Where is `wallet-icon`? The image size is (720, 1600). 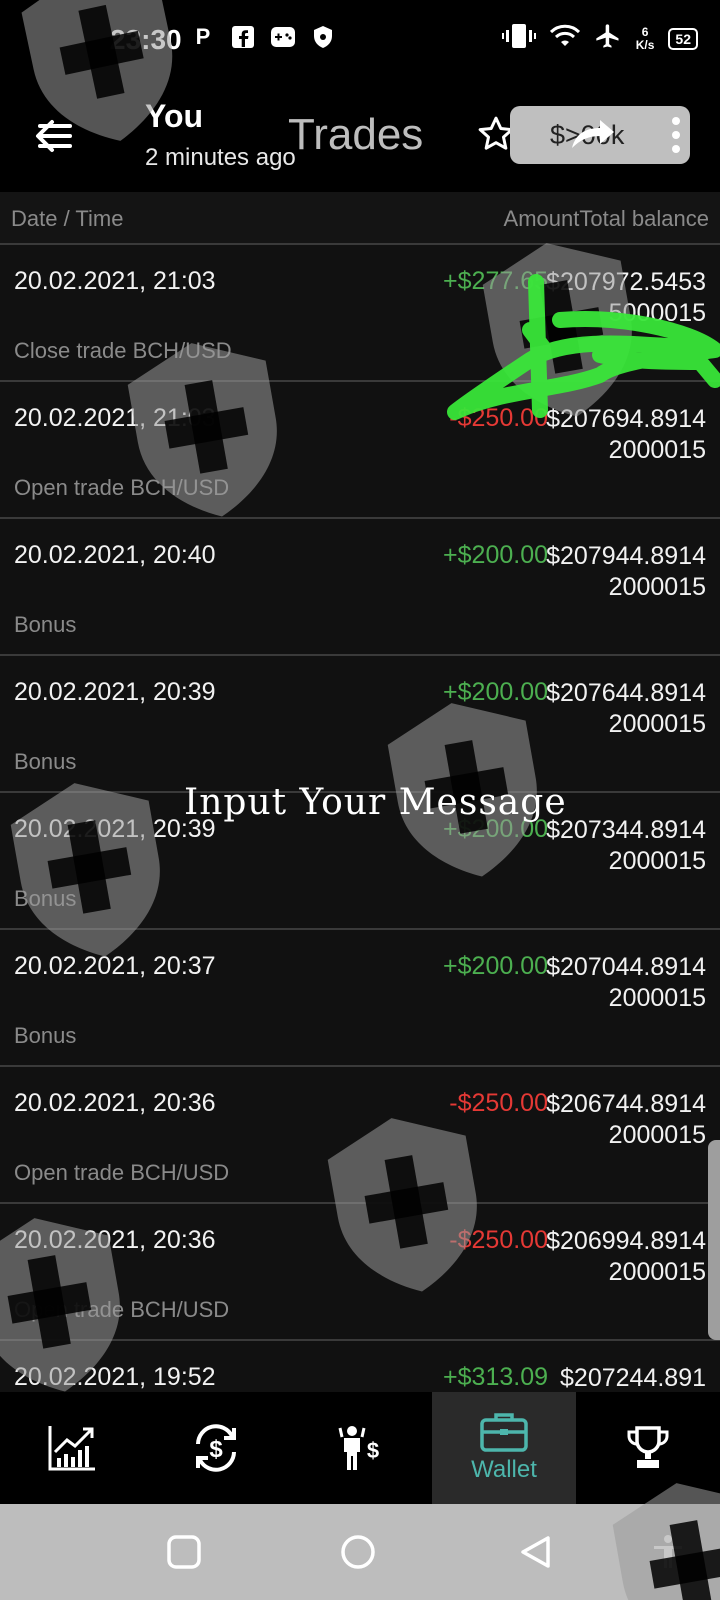
wallet-icon is located at coordinates (504, 1432).